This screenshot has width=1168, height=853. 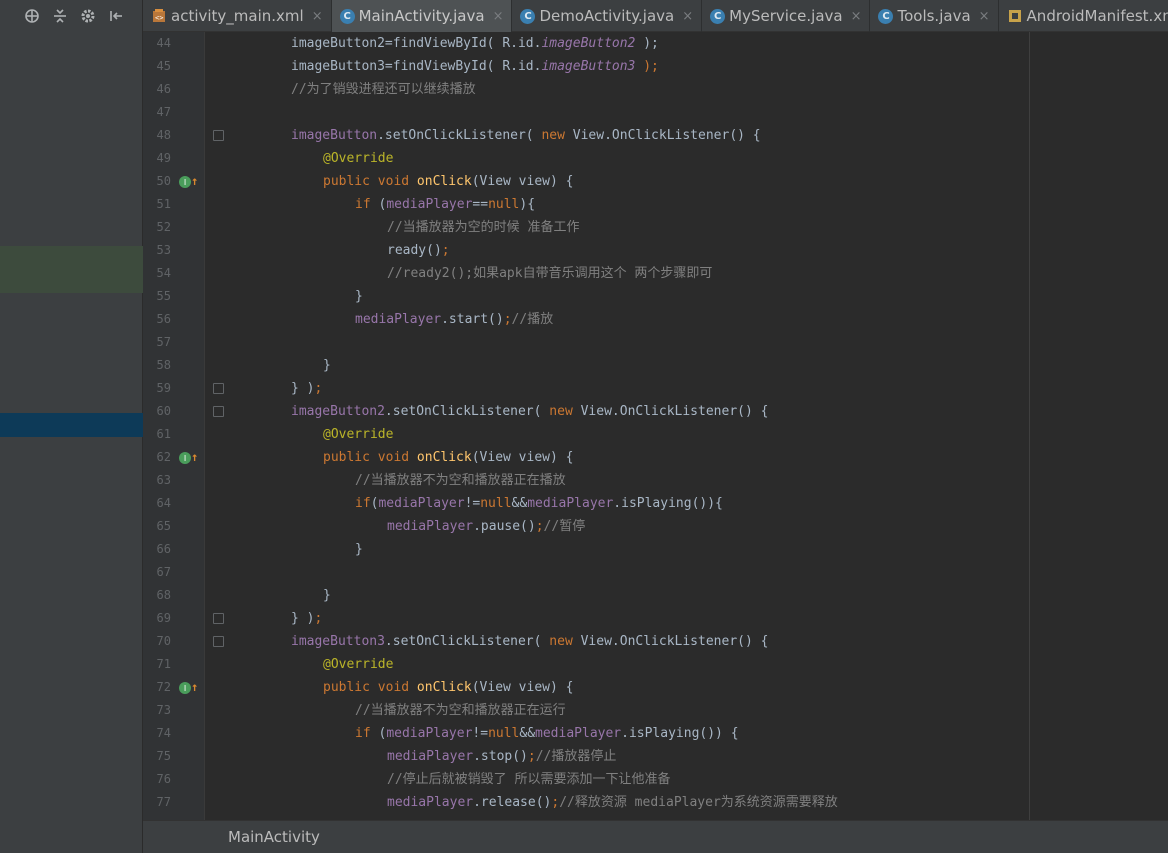 What do you see at coordinates (454, 319) in the screenshot?
I see `code-text: mediaPlayer.start();//播放` at bounding box center [454, 319].